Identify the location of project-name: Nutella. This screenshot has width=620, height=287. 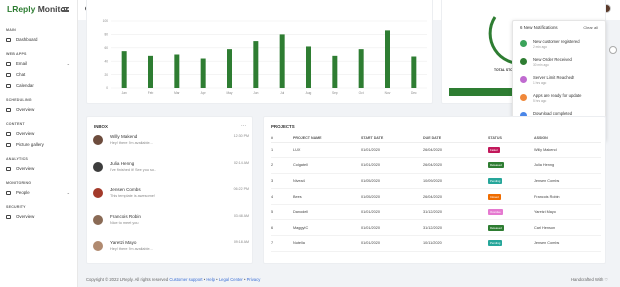
(327, 243).